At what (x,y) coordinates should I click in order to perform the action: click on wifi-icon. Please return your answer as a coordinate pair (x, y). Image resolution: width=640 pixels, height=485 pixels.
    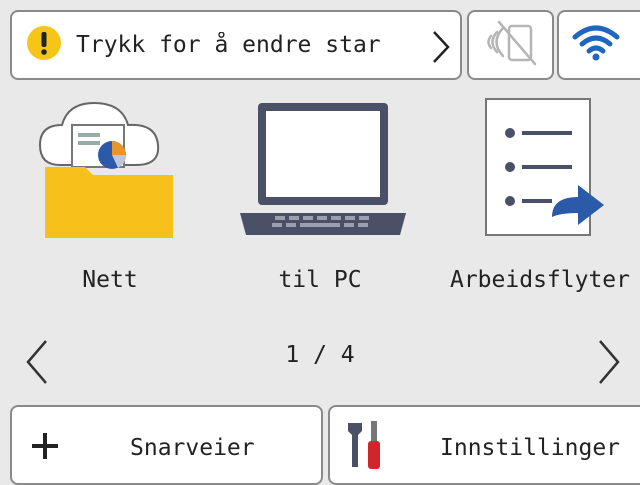
    Looking at the image, I should click on (596, 45).